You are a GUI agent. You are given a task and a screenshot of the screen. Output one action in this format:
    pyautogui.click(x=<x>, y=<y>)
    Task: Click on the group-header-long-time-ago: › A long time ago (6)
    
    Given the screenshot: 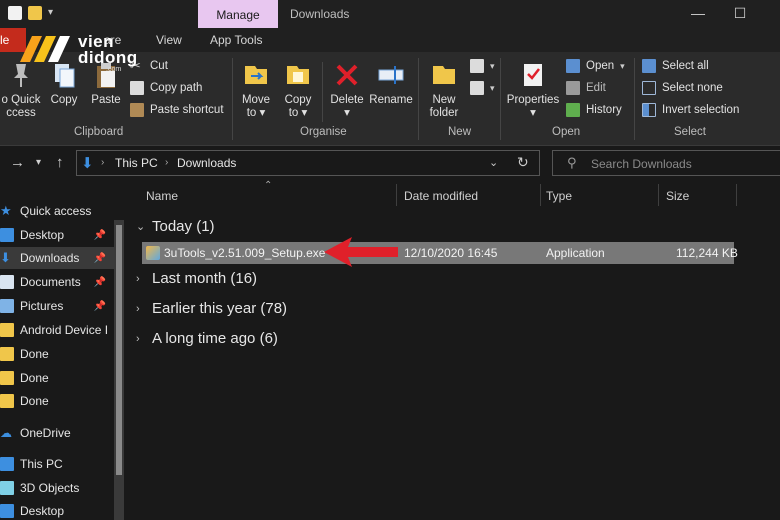 What is the action you would take?
    pyautogui.click(x=207, y=338)
    